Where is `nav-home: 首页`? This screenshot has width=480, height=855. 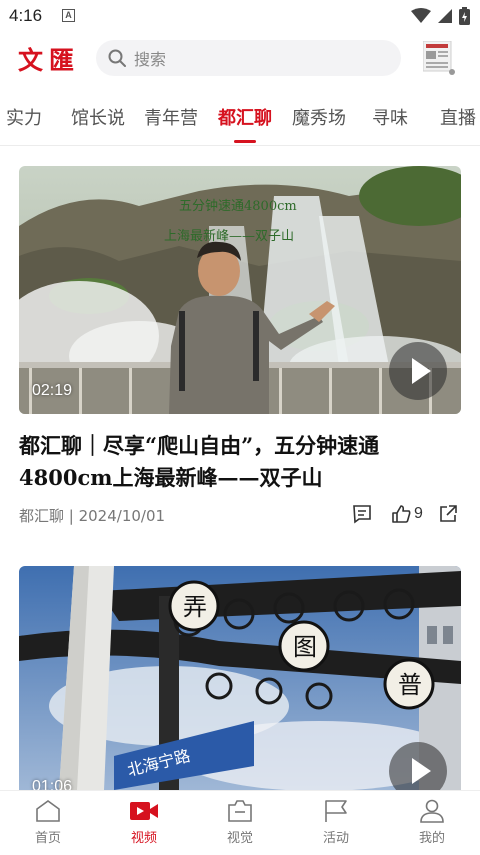 nav-home: 首页 is located at coordinates (48, 822).